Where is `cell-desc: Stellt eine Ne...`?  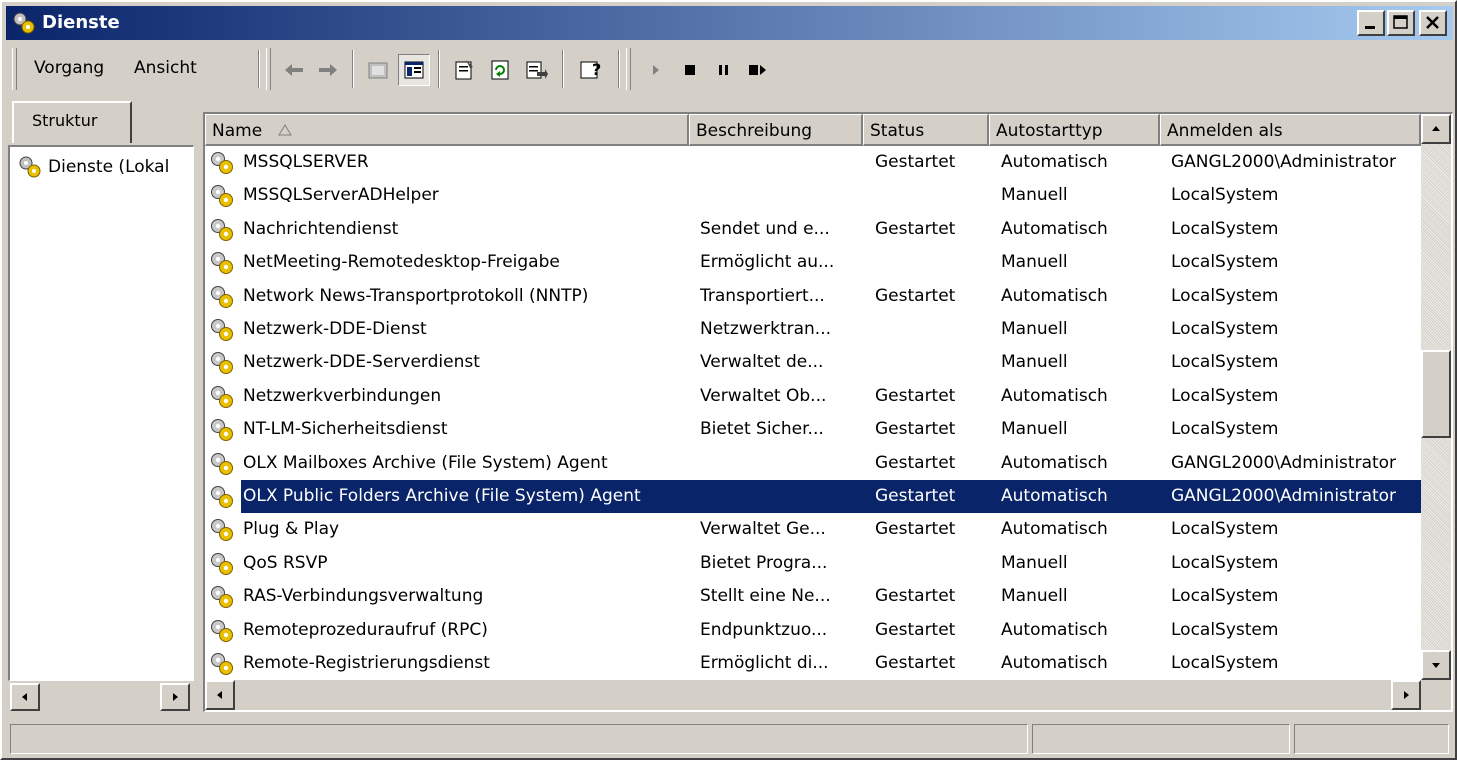
cell-desc: Stellt eine Ne... is located at coordinates (765, 596).